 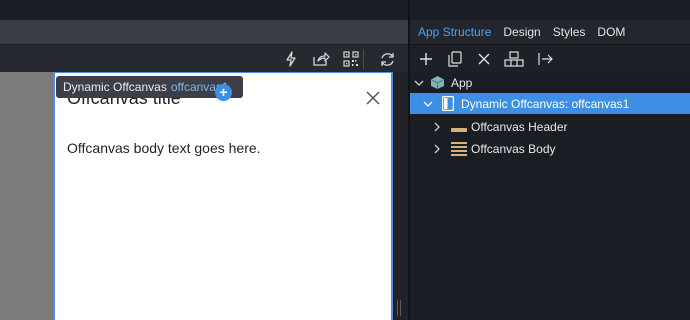 What do you see at coordinates (204, 58) in the screenshot?
I see `canvas-toolbar` at bounding box center [204, 58].